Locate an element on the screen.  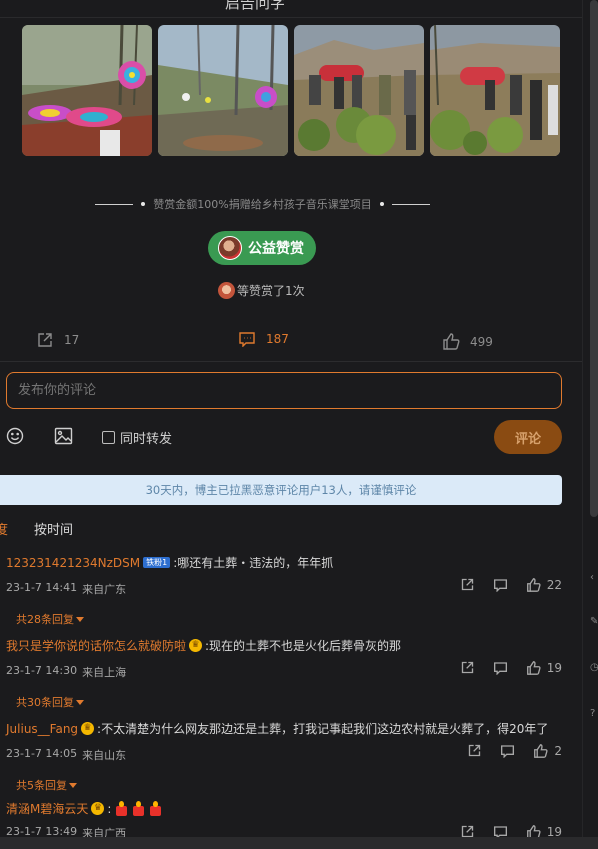
repost-label: 同时转发 is located at coordinates (146, 439).